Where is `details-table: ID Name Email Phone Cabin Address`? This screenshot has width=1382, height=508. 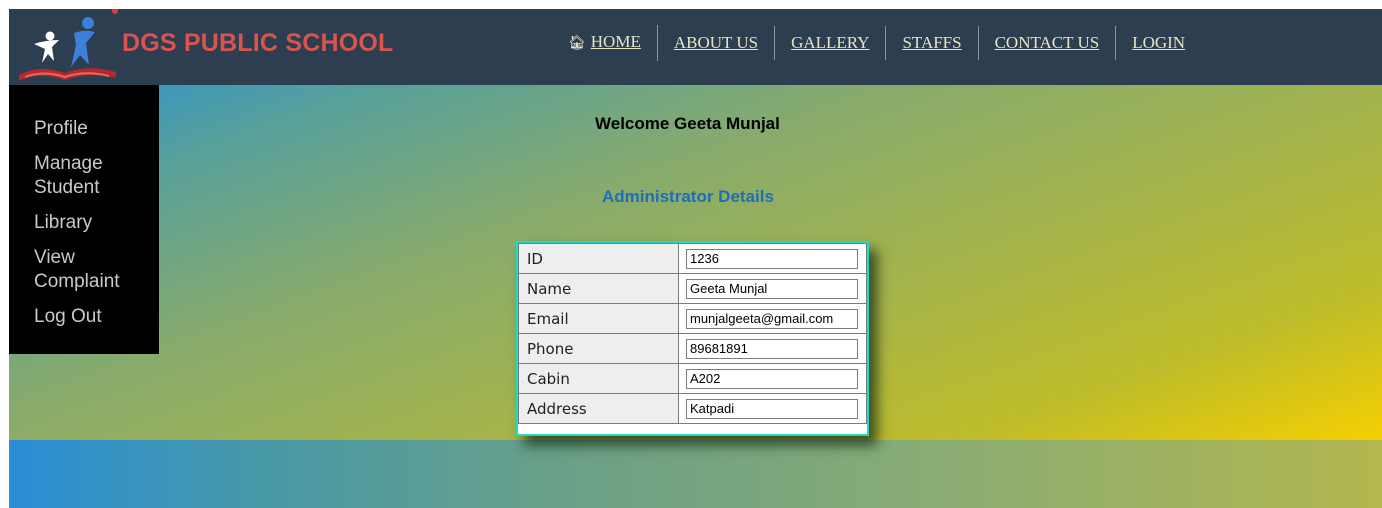
details-table: ID Name Email Phone Cabin Address is located at coordinates (692, 333).